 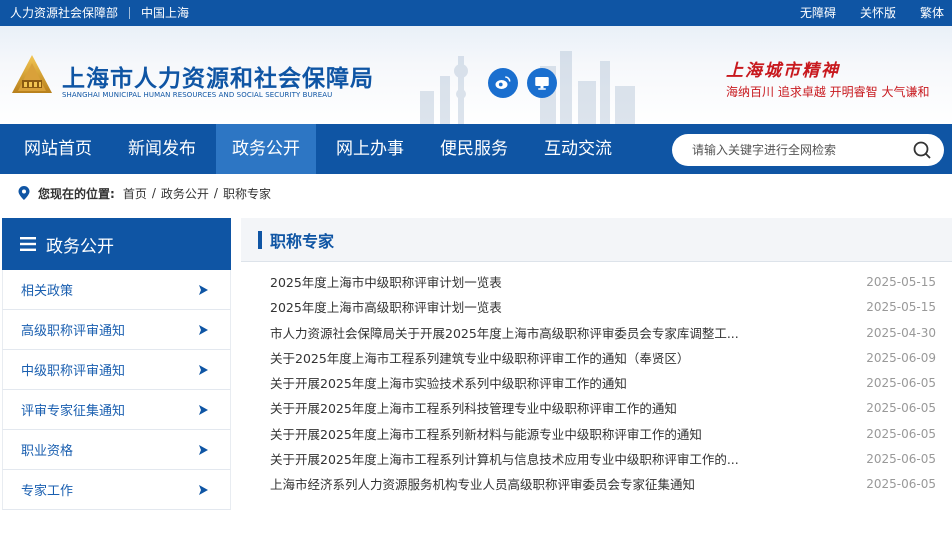 I want to click on main-navigation: 网站首页 新闻发布 政务公开 网上办事 便民服务 互动交流, so click(x=476, y=149).